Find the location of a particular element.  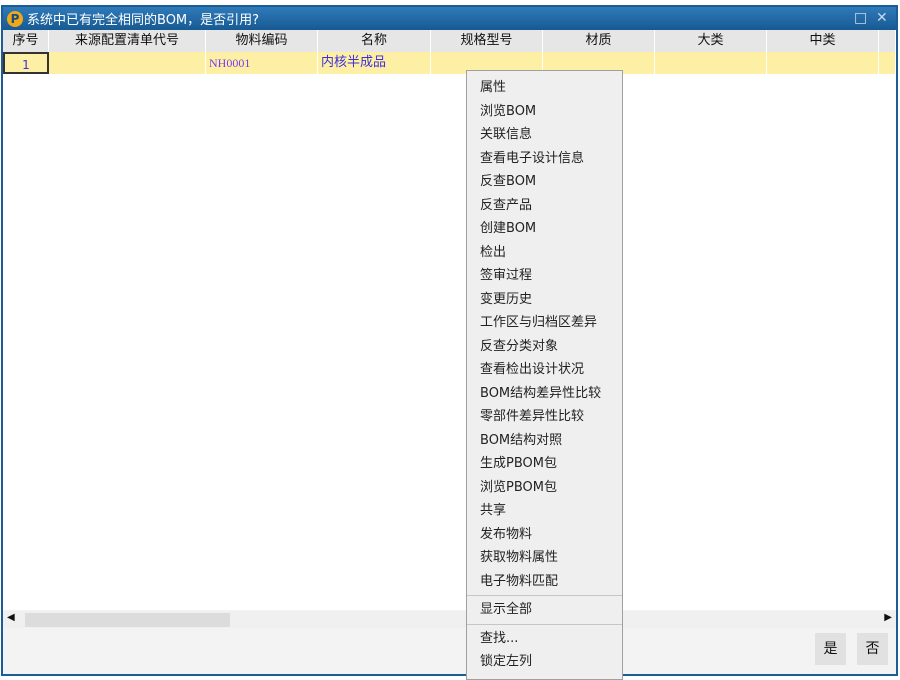

menu-item: 浏览BOM is located at coordinates (544, 112).